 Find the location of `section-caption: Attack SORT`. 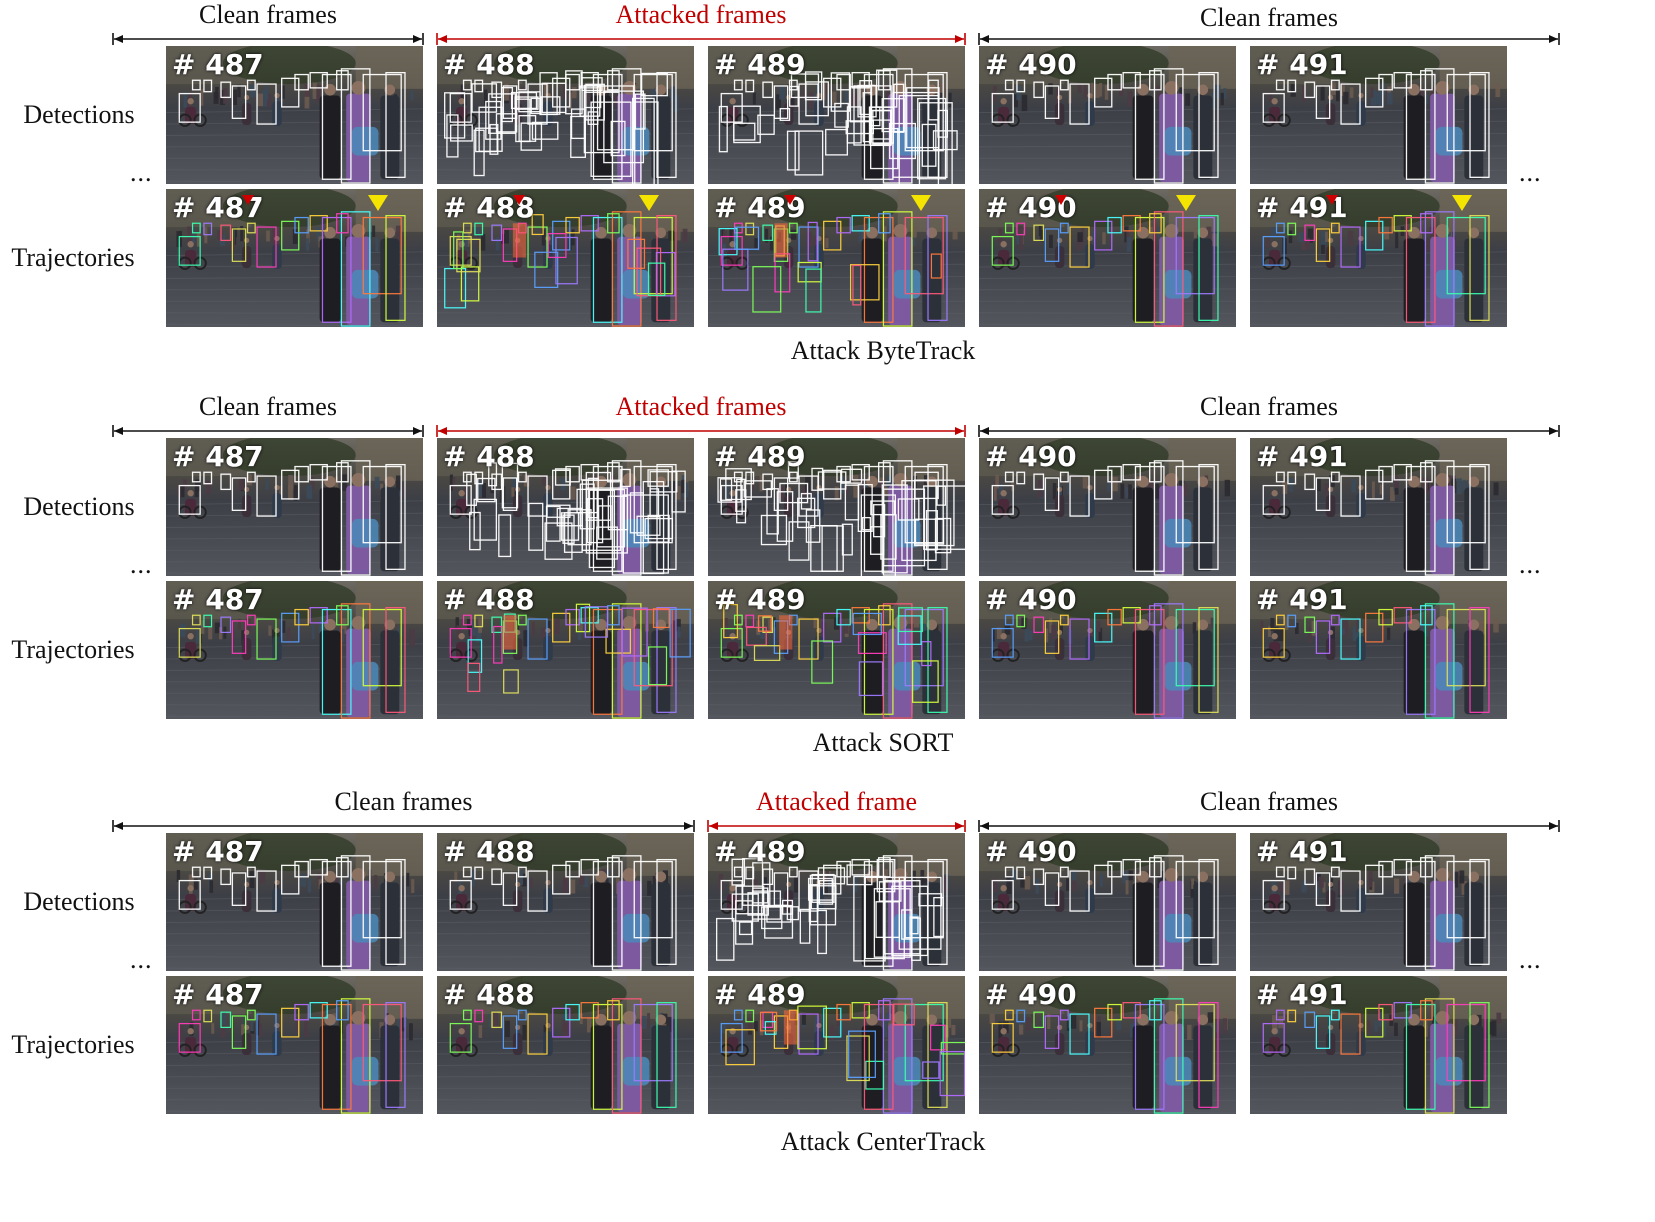

section-caption: Attack SORT is located at coordinates (883, 742).